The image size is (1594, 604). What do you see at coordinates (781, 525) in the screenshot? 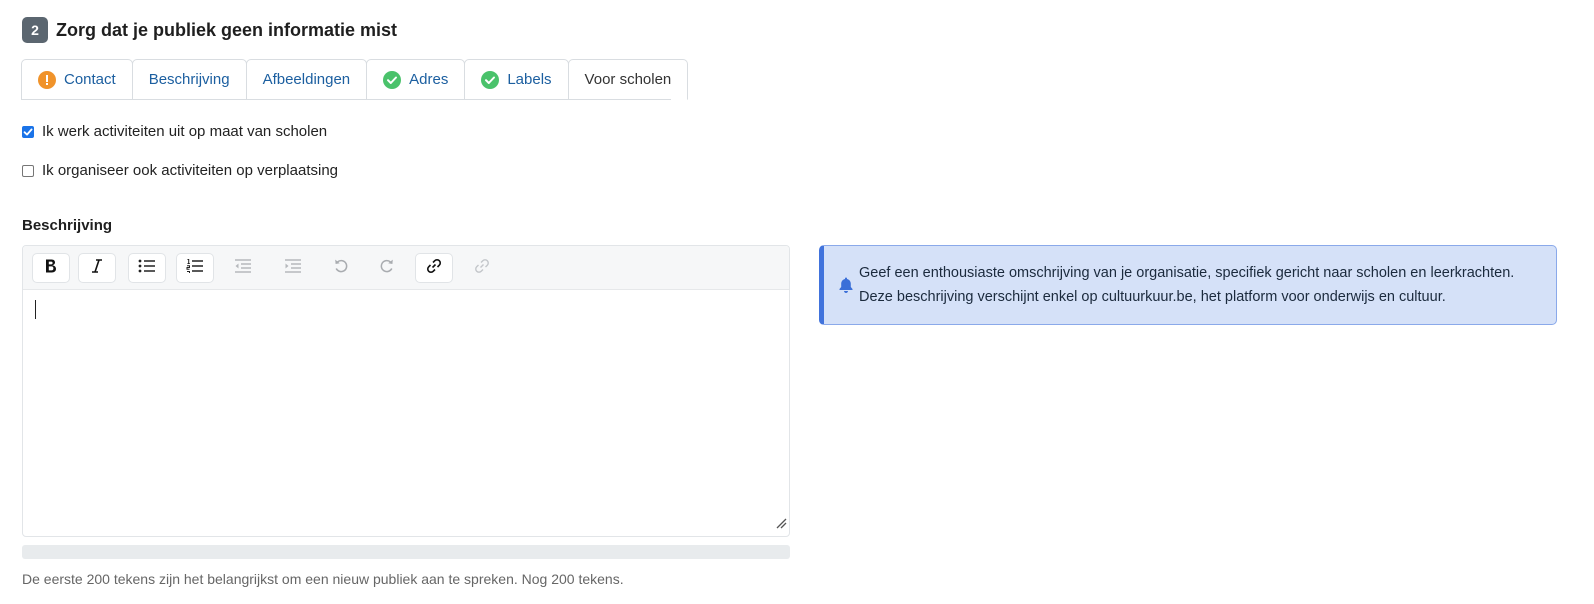
I see `resize-handle-icon` at bounding box center [781, 525].